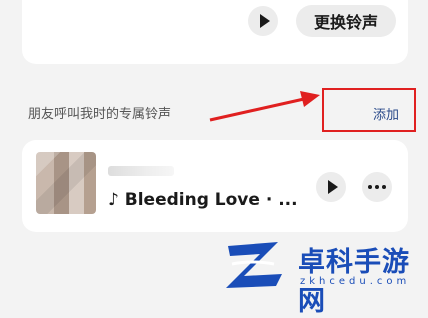  What do you see at coordinates (66, 183) in the screenshot?
I see `album-cover` at bounding box center [66, 183].